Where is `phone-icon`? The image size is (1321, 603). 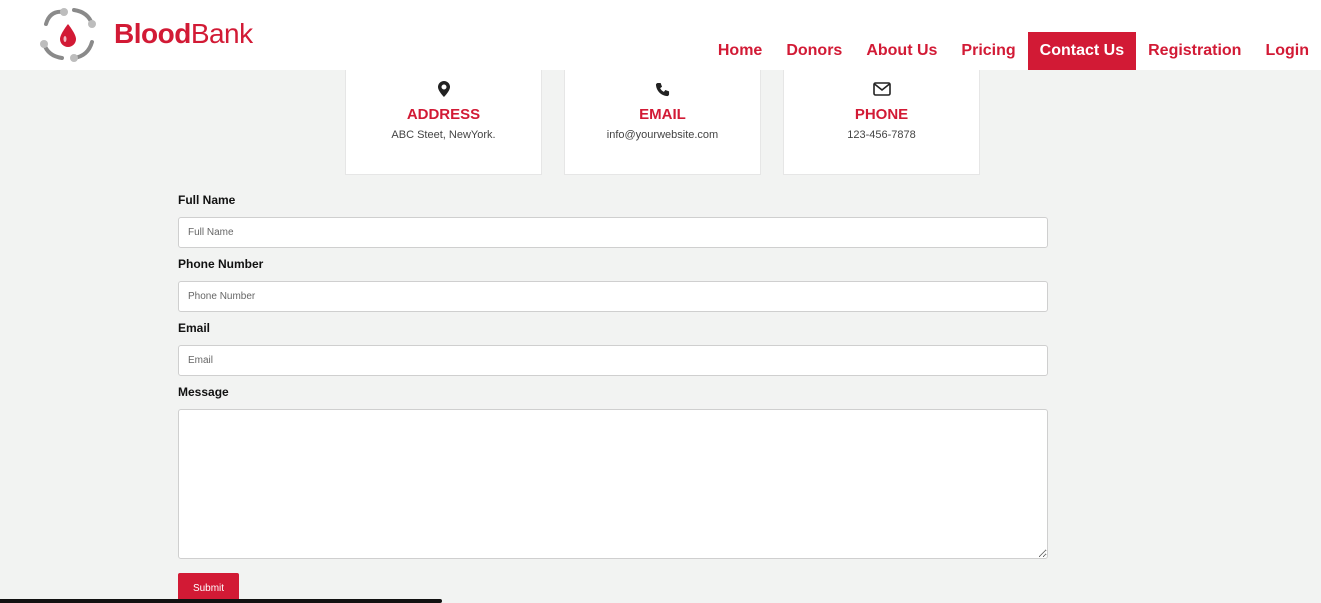 phone-icon is located at coordinates (662, 89).